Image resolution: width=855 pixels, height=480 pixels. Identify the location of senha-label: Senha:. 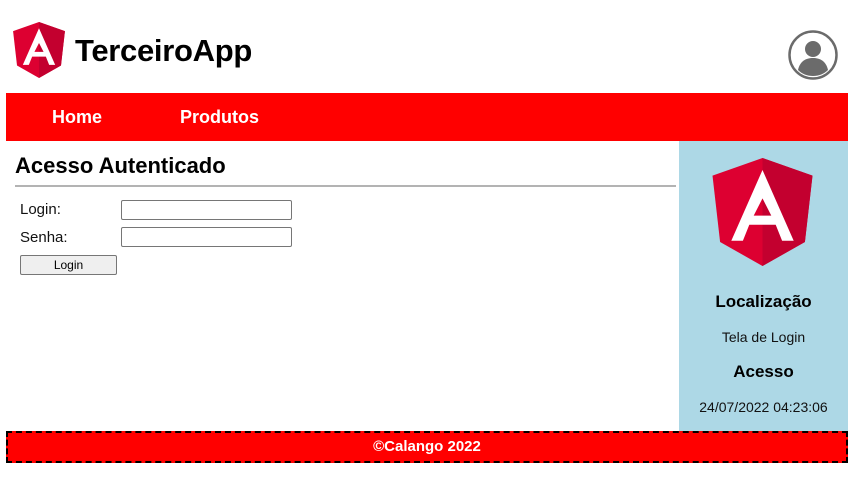
(44, 237).